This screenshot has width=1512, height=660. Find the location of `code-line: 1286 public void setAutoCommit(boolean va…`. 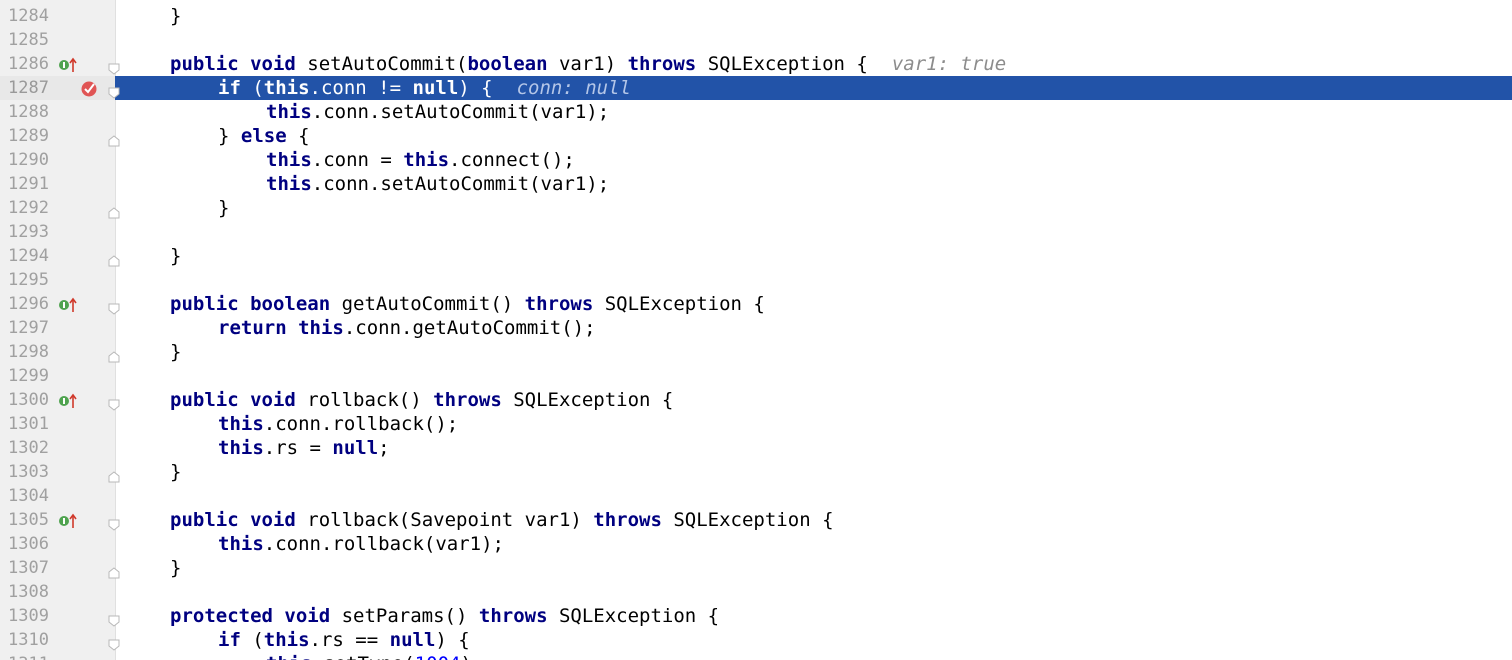

code-line: 1286 public void setAutoCommit(boolean va… is located at coordinates (756, 64).